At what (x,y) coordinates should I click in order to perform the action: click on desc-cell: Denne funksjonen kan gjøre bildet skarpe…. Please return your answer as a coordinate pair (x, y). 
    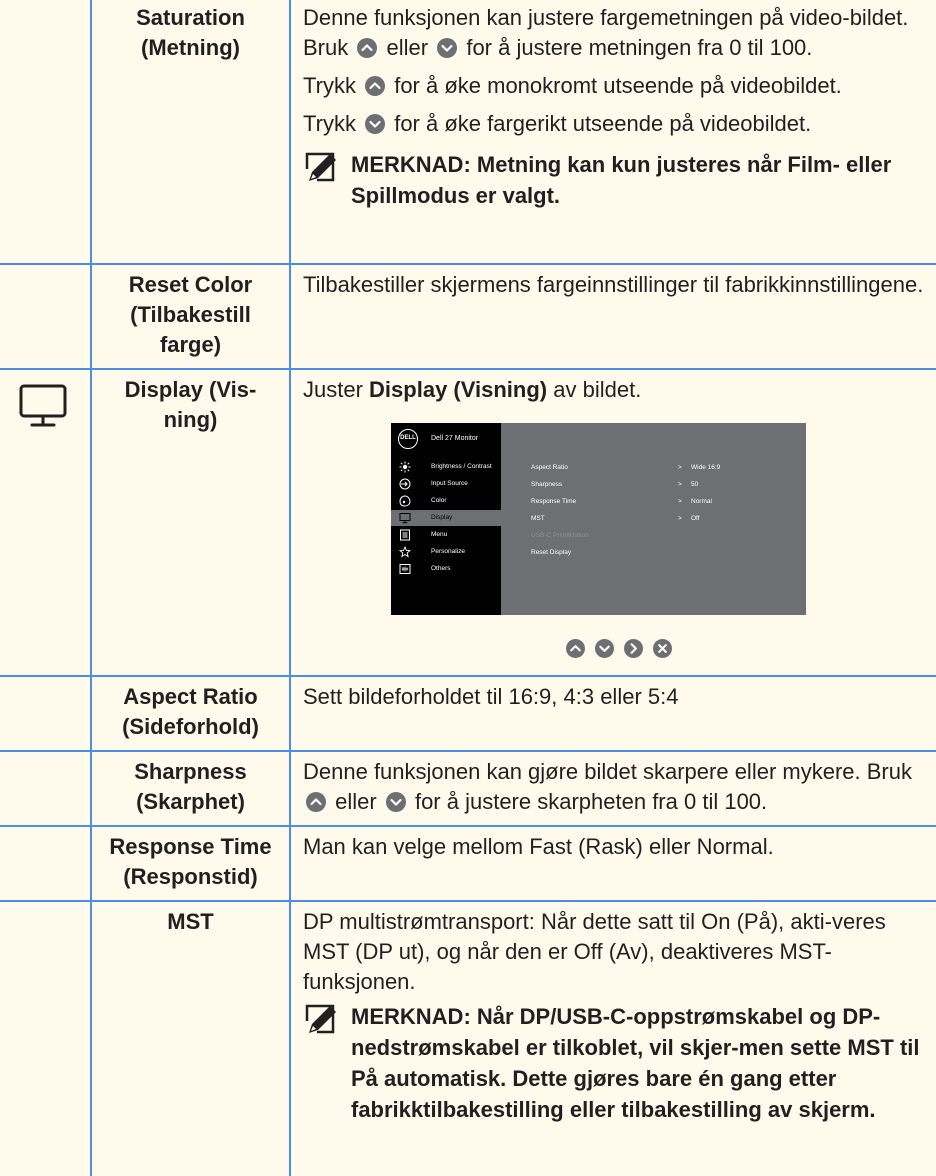
    Looking at the image, I should click on (612, 788).